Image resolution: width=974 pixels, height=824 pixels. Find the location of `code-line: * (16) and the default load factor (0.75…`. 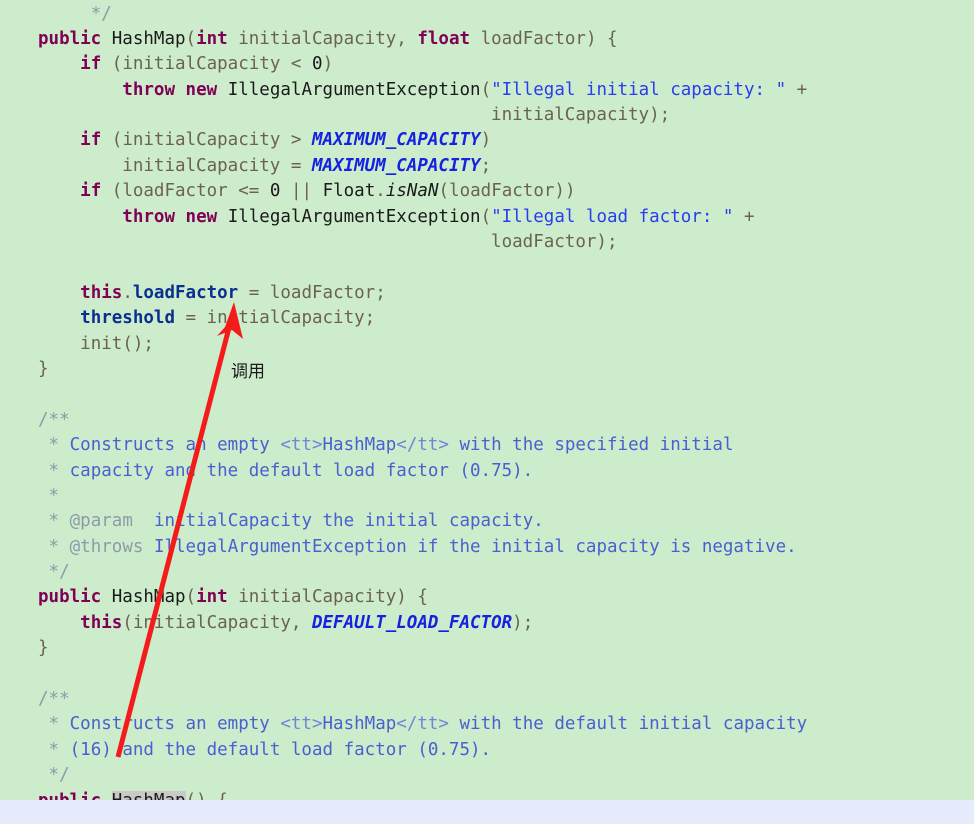

code-line: * (16) and the default load factor (0.75… is located at coordinates (270, 749).